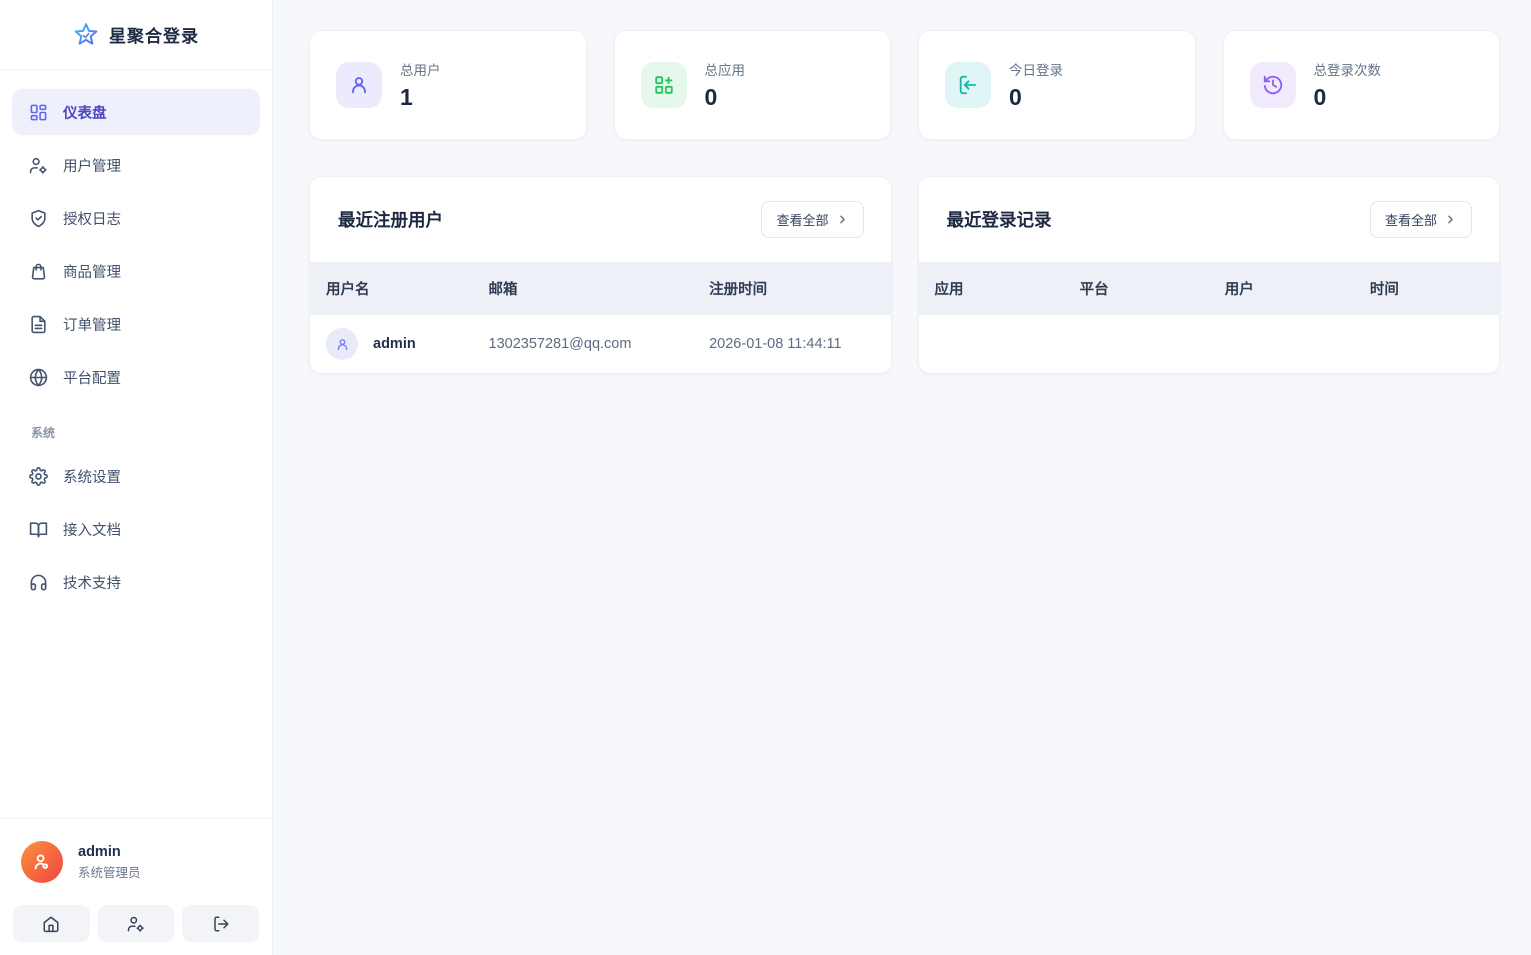 This screenshot has width=1531, height=955. What do you see at coordinates (738, 290) in the screenshot?
I see `column-header: 注册时间` at bounding box center [738, 290].